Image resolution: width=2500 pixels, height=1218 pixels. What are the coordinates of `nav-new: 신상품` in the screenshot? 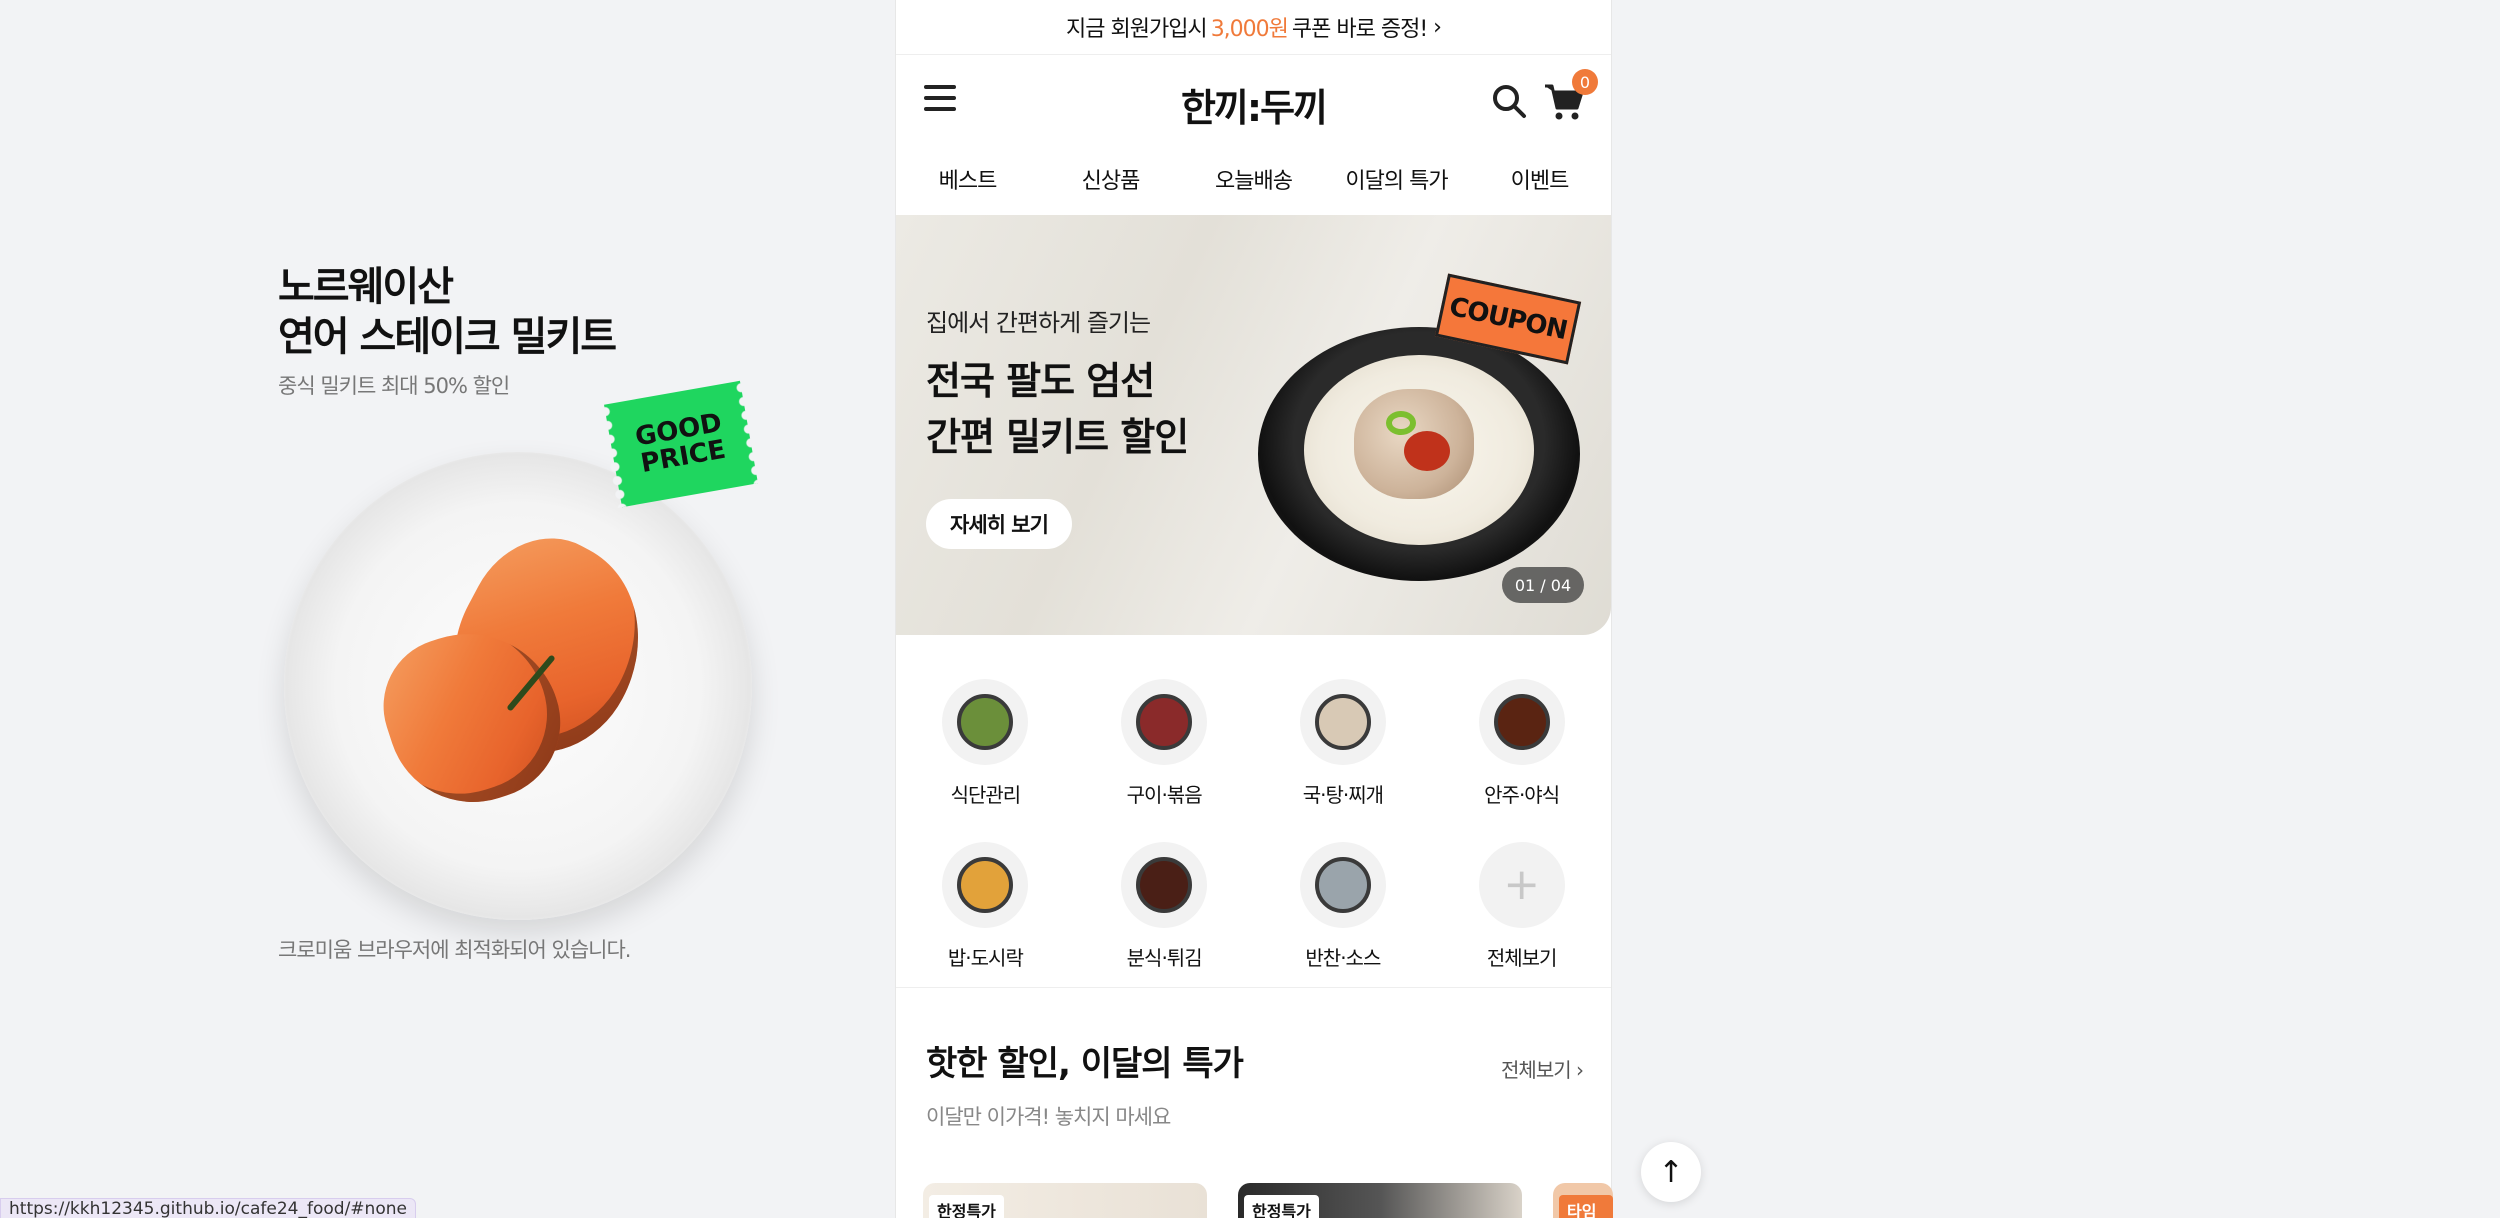 It's located at (1110, 179).